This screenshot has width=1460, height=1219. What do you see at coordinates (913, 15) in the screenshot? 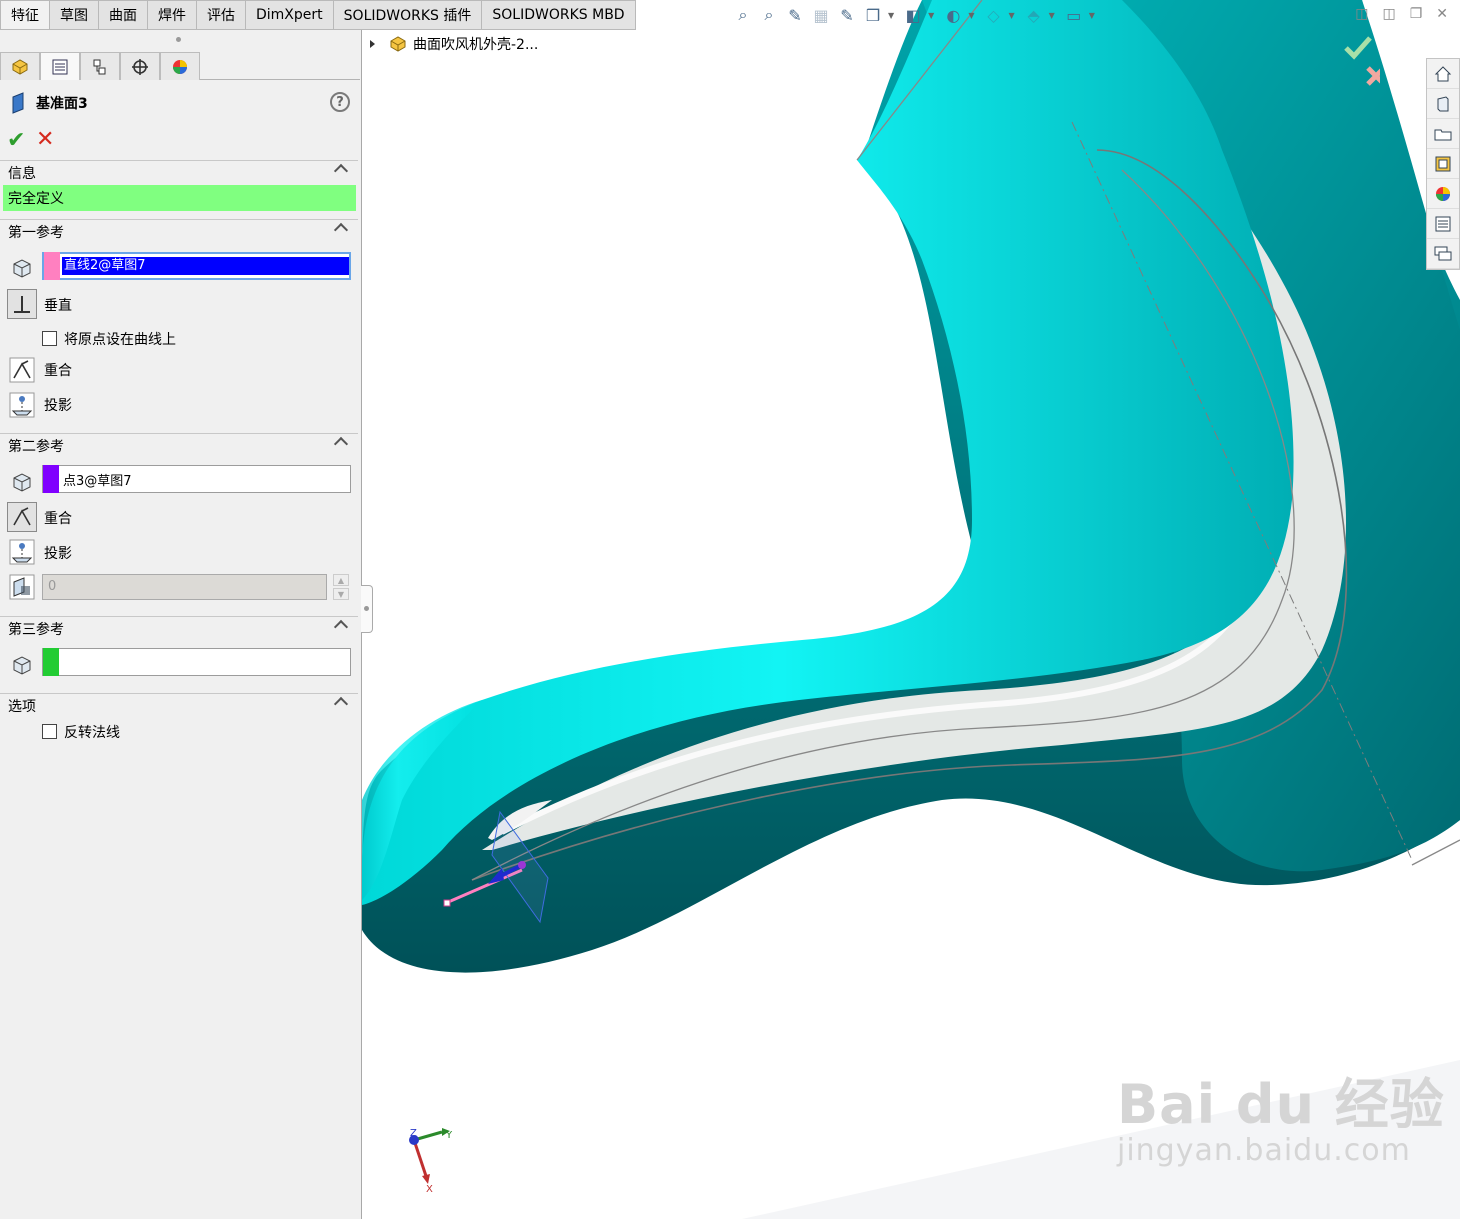
I see `display-style-icon: ◧` at bounding box center [913, 15].